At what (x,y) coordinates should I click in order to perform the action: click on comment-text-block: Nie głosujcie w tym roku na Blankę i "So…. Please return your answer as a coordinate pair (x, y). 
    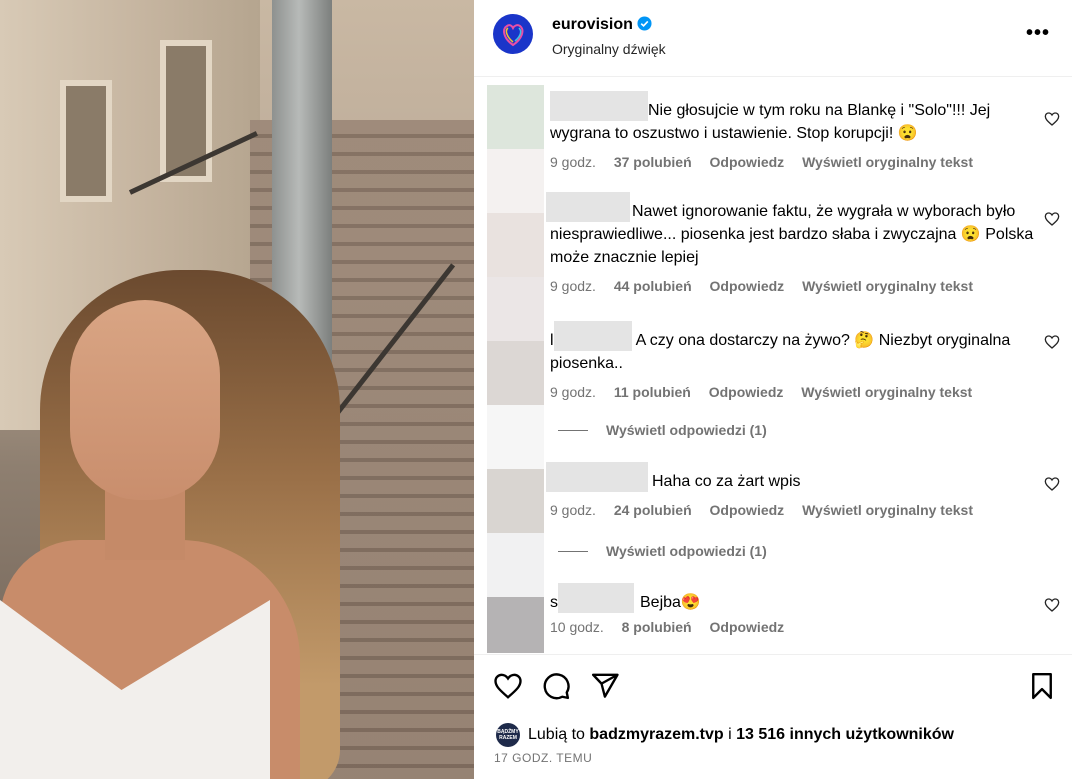
    Looking at the image, I should click on (795, 118).